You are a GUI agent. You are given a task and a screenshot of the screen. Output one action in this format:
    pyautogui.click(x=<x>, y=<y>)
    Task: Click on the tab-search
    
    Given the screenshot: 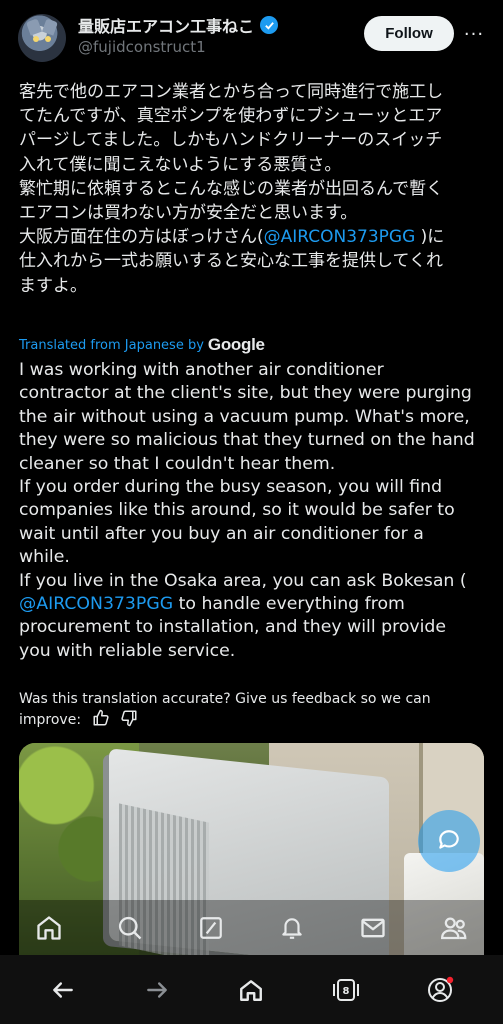 What is the action you would take?
    pyautogui.click(x=130, y=928)
    